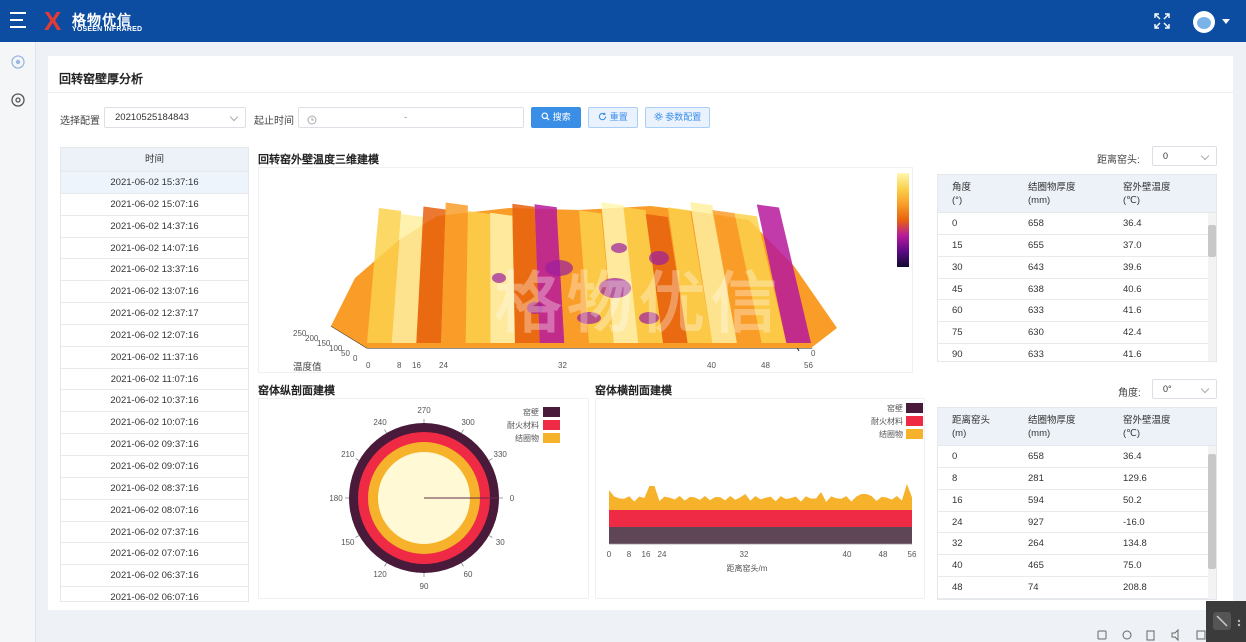 The height and width of the screenshot is (642, 1246). What do you see at coordinates (1132, 311) in the screenshot?
I see `table-cell: 41.6` at bounding box center [1132, 311].